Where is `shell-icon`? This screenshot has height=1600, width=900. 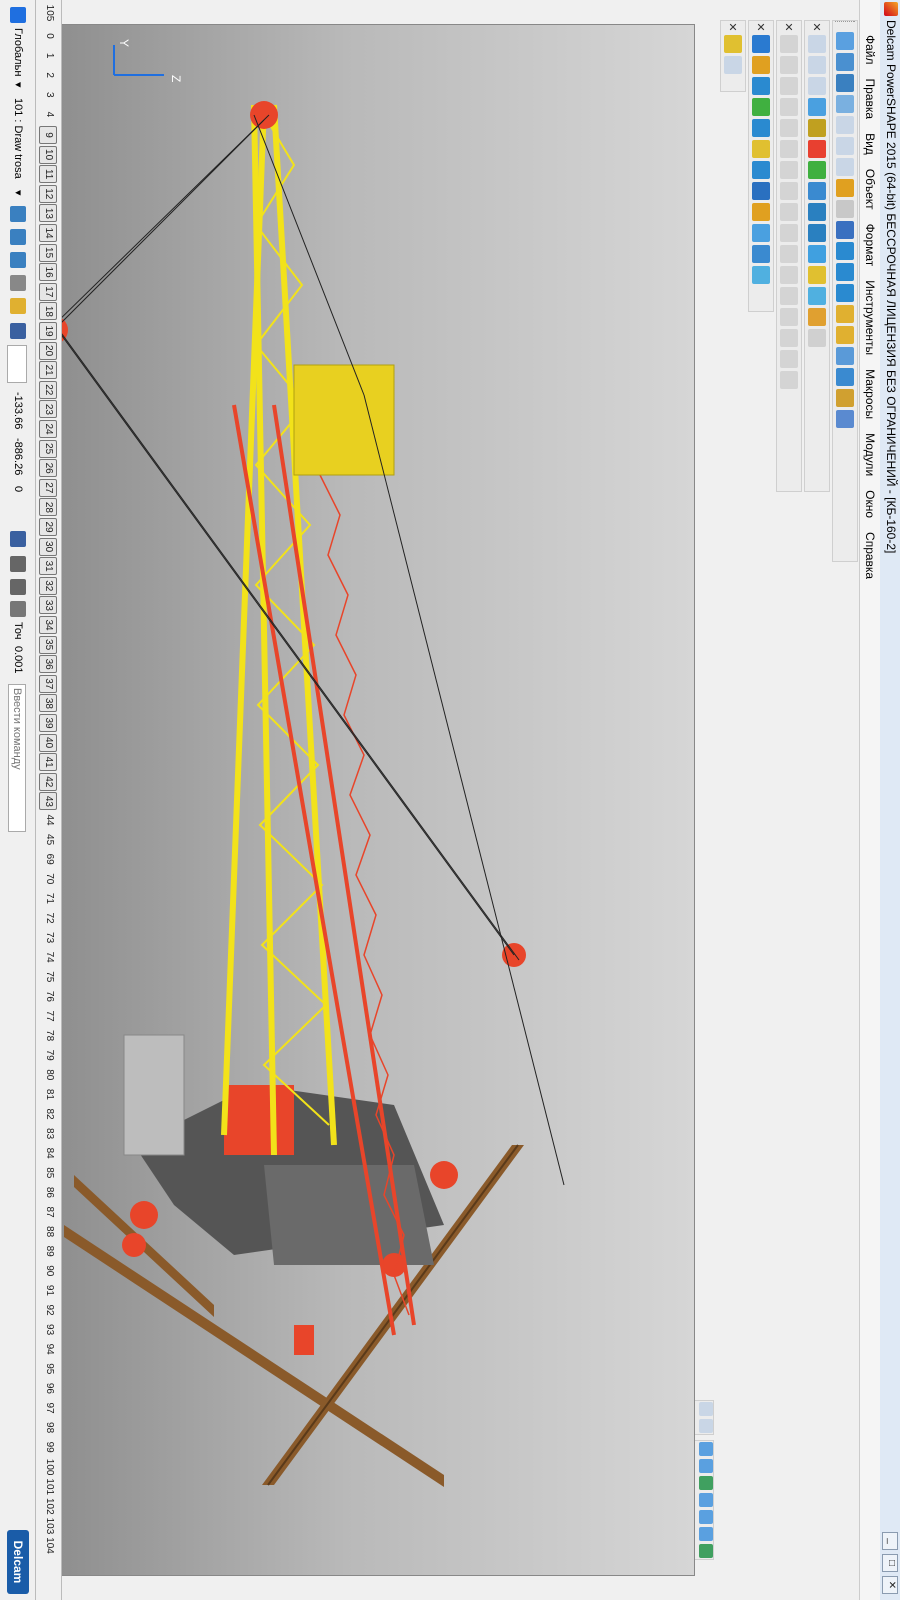
shell-icon is located at coordinates (789, 296).